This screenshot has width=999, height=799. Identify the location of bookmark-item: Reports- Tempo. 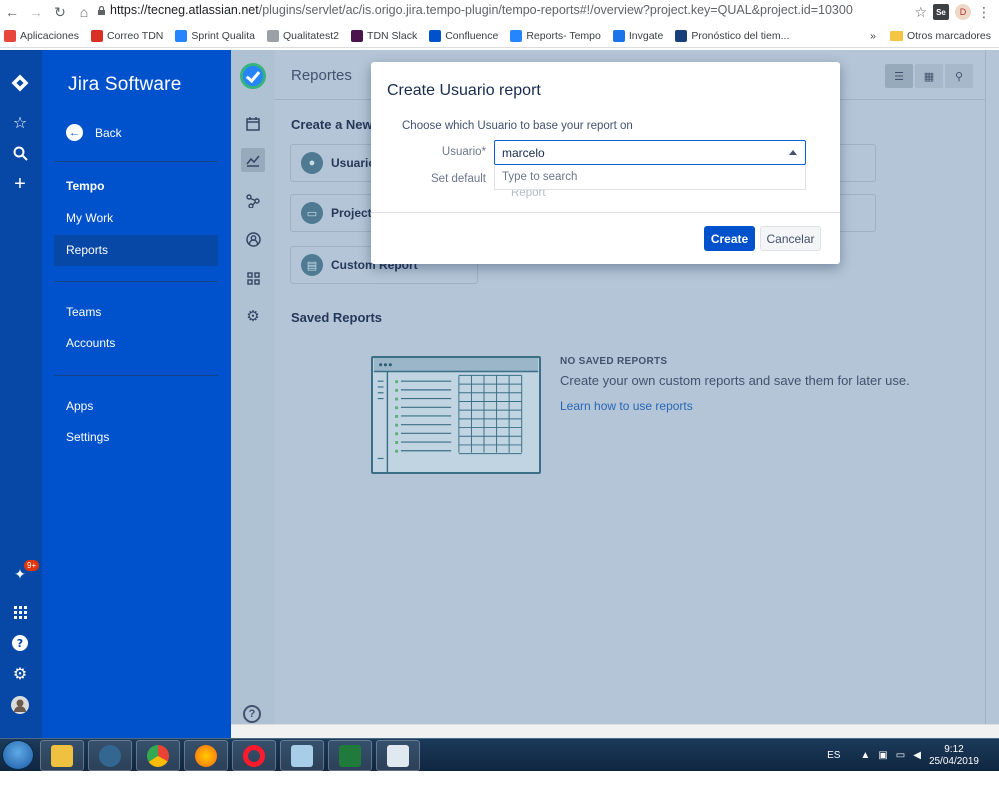
(555, 35).